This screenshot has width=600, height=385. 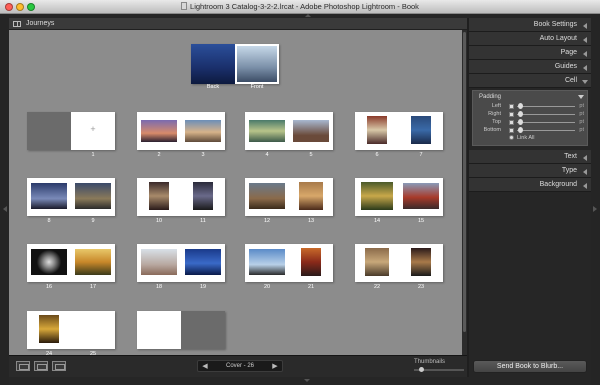 I want to click on scroll-thumb, so click(x=464, y=182).